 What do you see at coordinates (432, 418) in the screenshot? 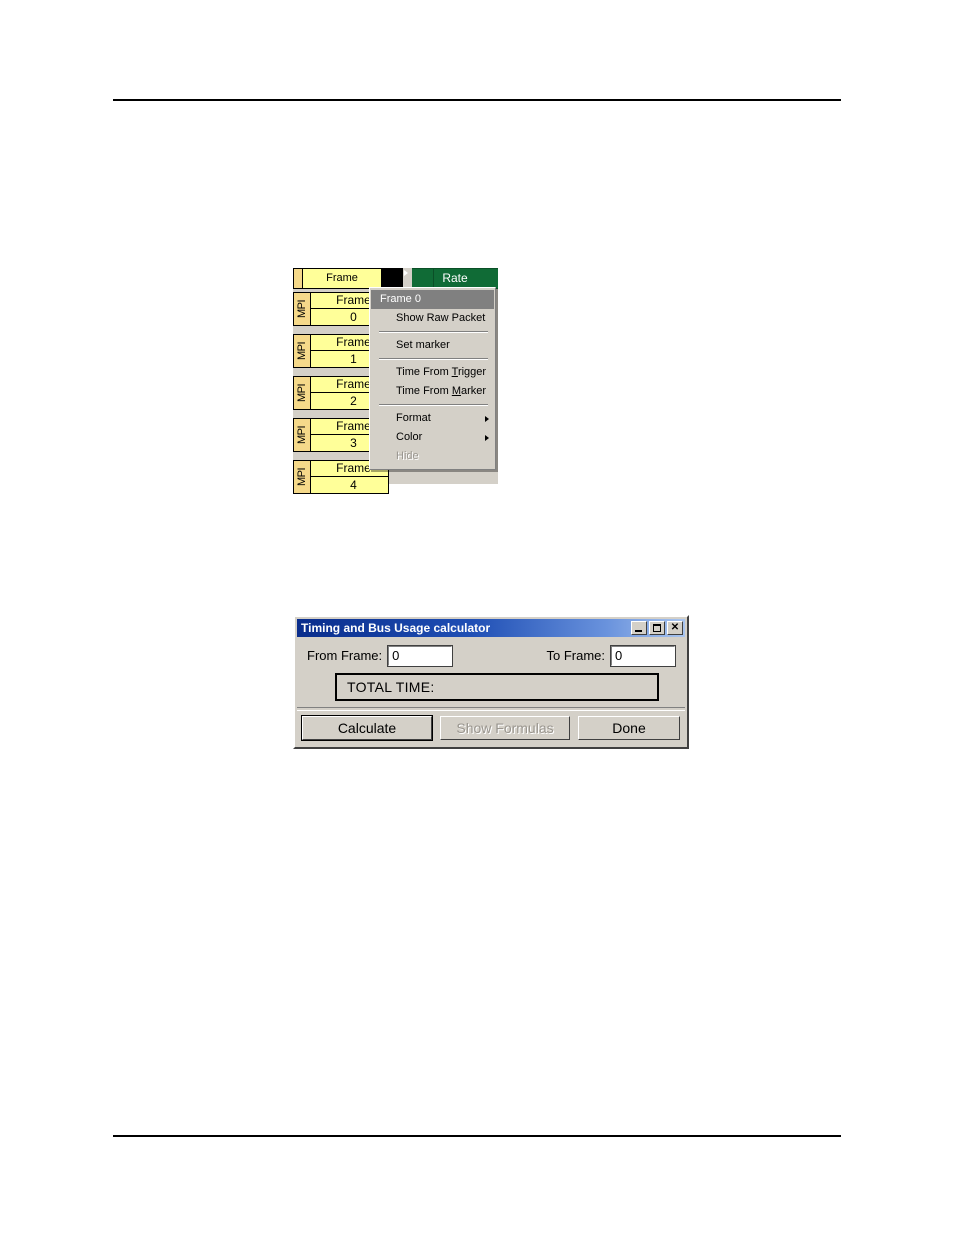
I see `menu-item-format: Format` at bounding box center [432, 418].